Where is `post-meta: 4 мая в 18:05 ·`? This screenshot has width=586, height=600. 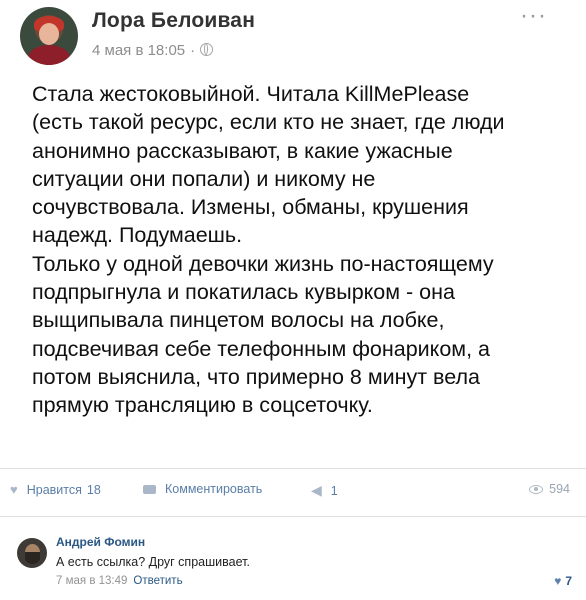
post-meta: 4 мая в 18:05 · is located at coordinates (153, 50).